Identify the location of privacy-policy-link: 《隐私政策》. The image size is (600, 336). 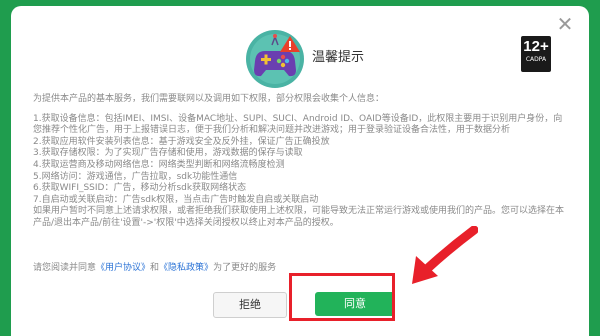
(186, 268).